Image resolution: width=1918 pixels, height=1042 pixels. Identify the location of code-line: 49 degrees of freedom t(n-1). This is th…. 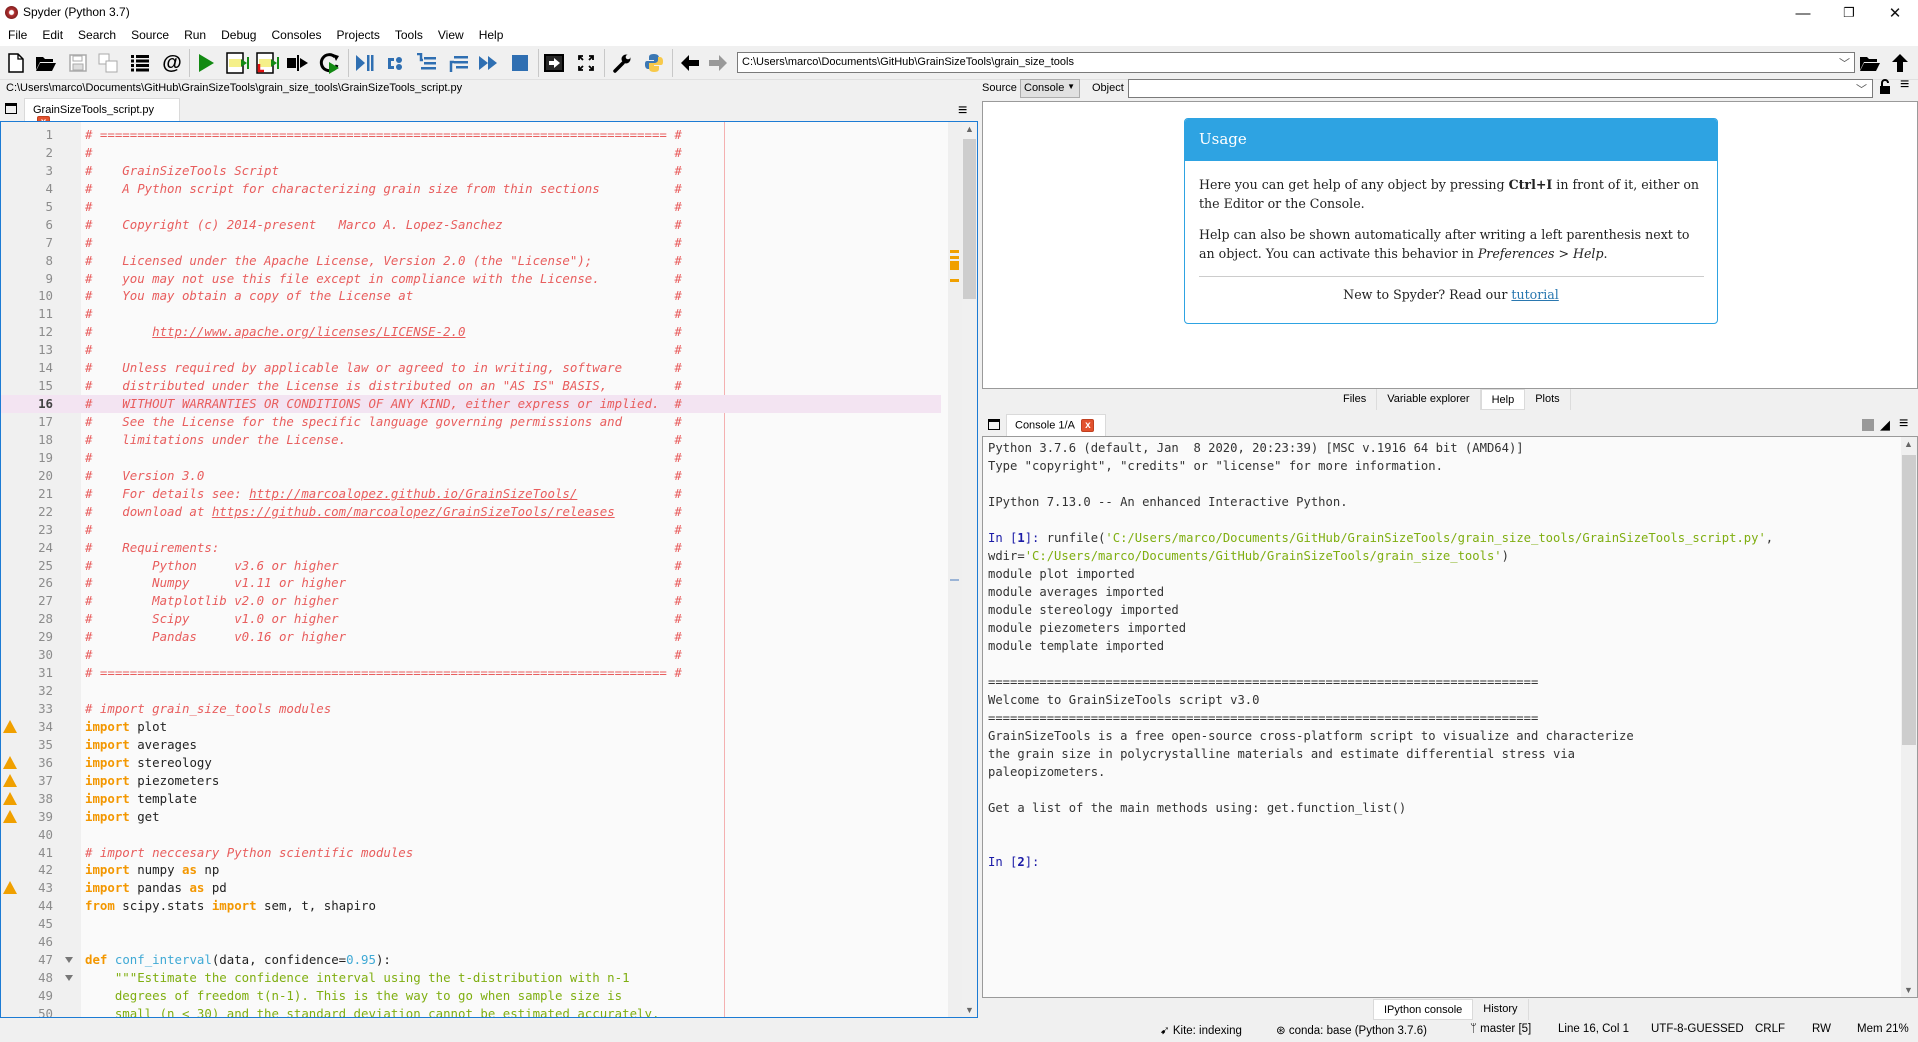
(471, 996).